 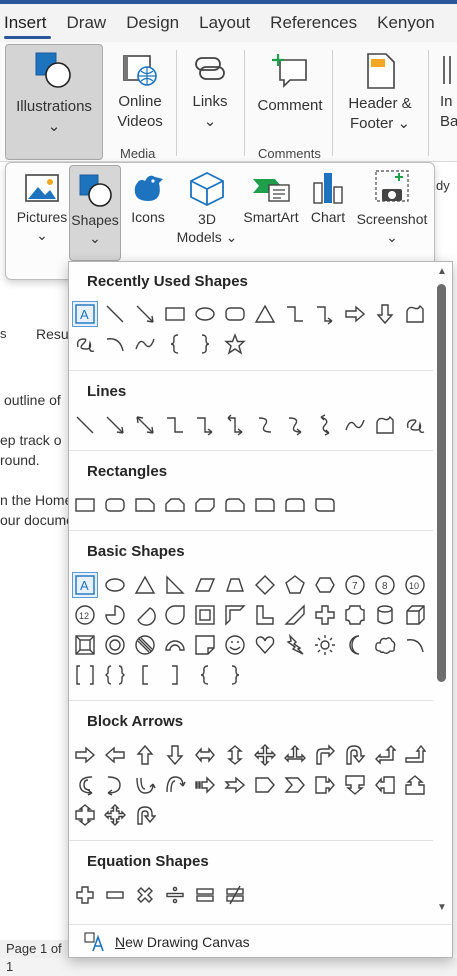 What do you see at coordinates (380, 93) in the screenshot?
I see `header-footer-button: Header & Footer ⌄` at bounding box center [380, 93].